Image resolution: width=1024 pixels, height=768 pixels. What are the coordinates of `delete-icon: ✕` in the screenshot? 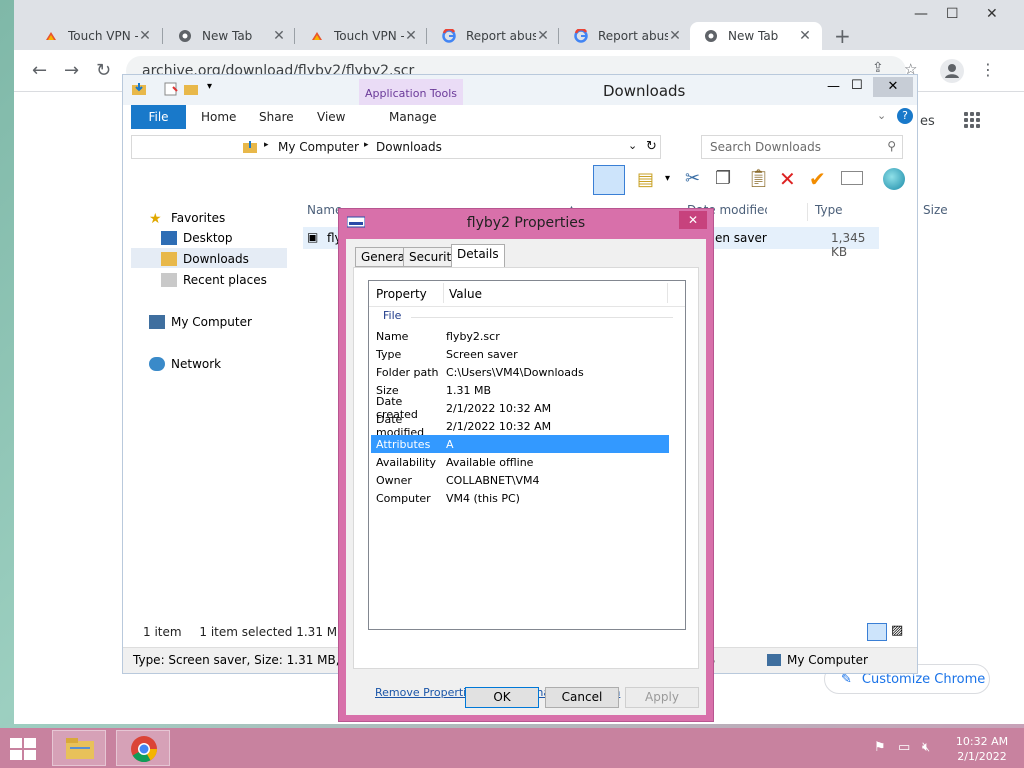 It's located at (787, 179).